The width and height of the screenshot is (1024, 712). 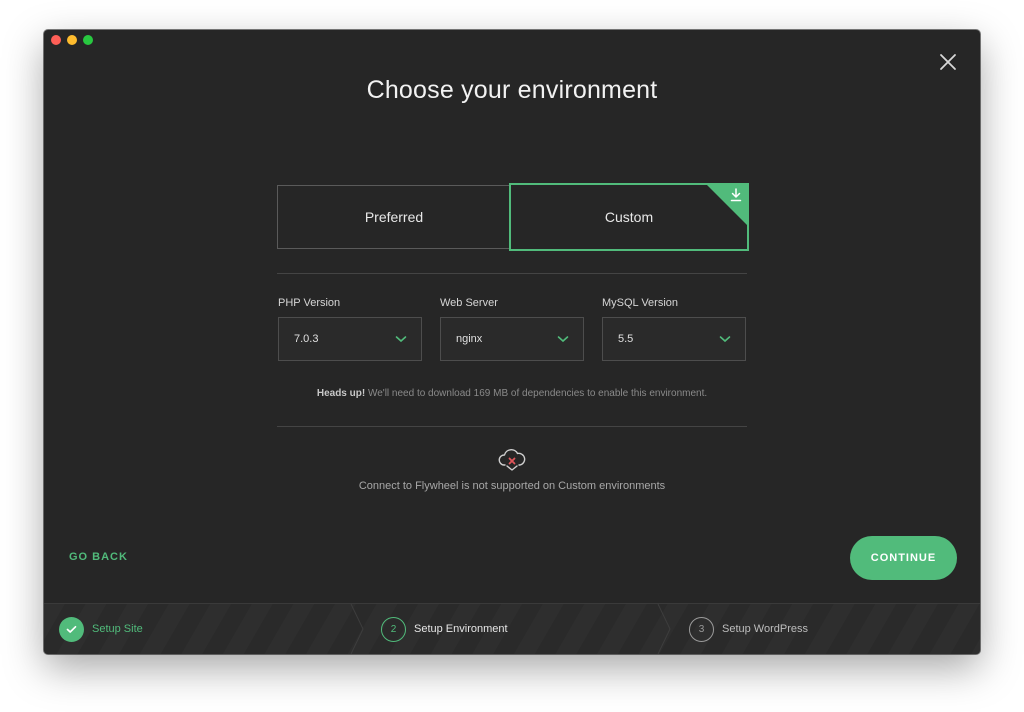 I want to click on page-title: Choose your environment, so click(x=512, y=90).